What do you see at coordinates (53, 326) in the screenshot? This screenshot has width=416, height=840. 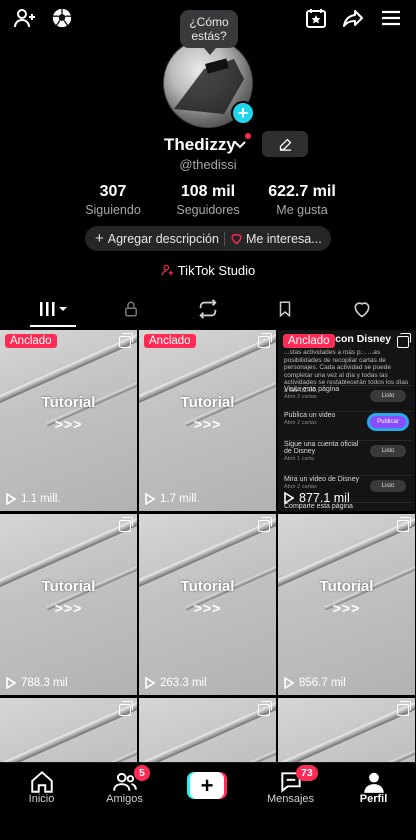 I see `active-tab-indicator` at bounding box center [53, 326].